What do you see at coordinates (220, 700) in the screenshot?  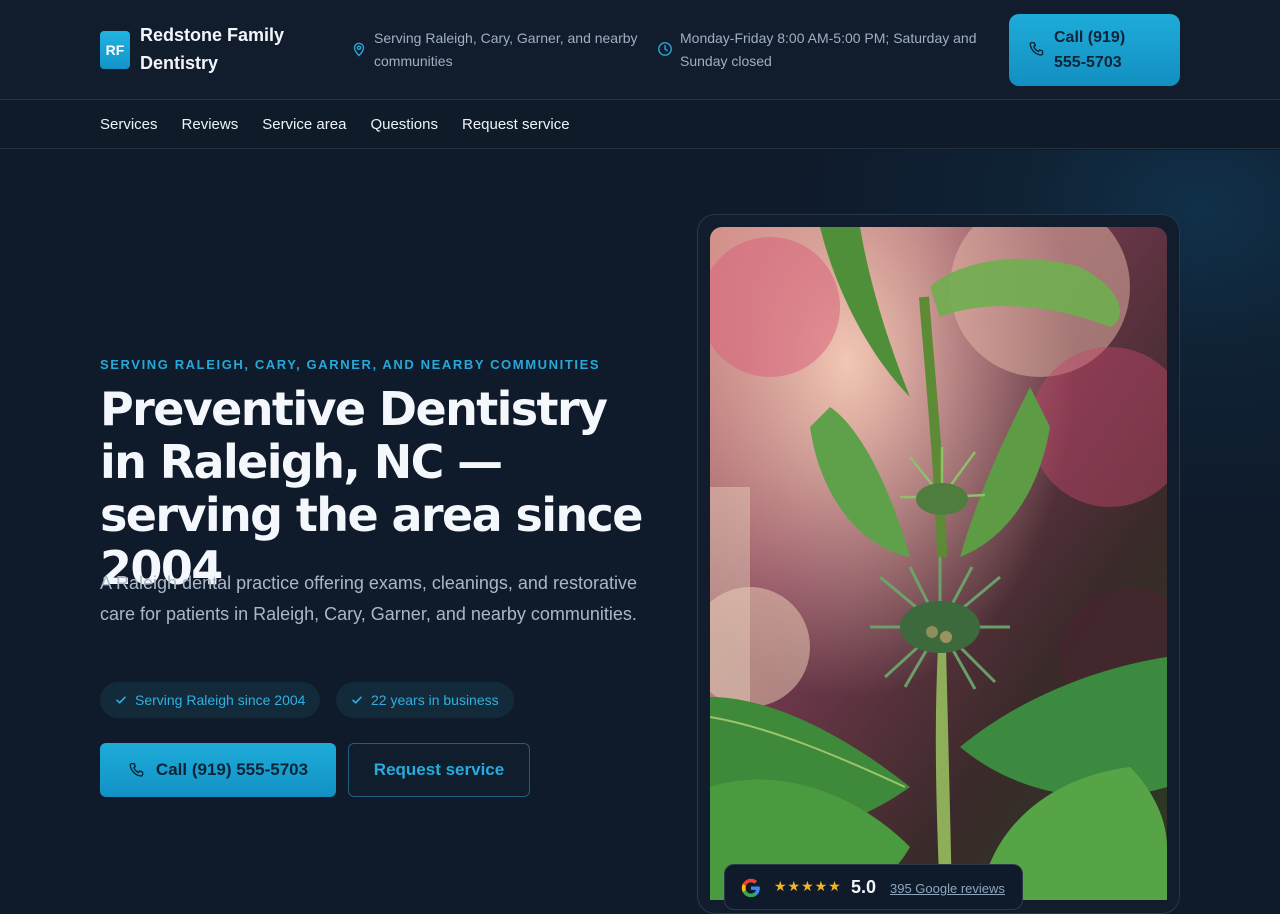 I see `badge-label: Serving Raleigh since 2004` at bounding box center [220, 700].